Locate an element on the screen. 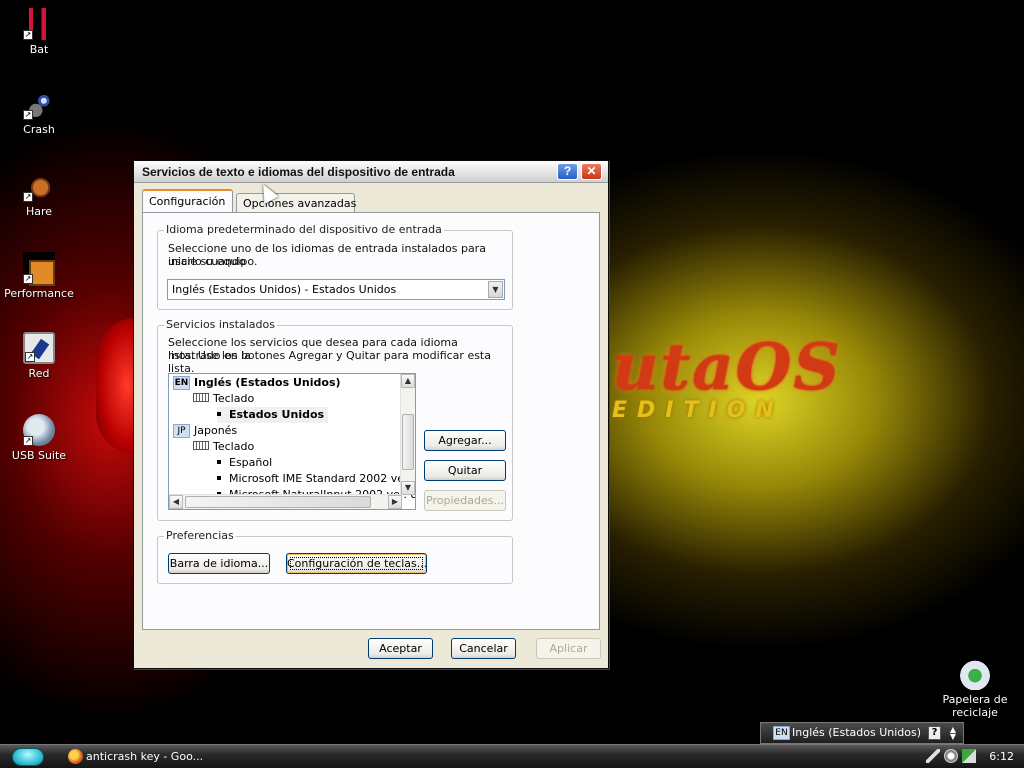 The height and width of the screenshot is (768, 1024). tree-item-language: JP Japonés is located at coordinates (205, 431).